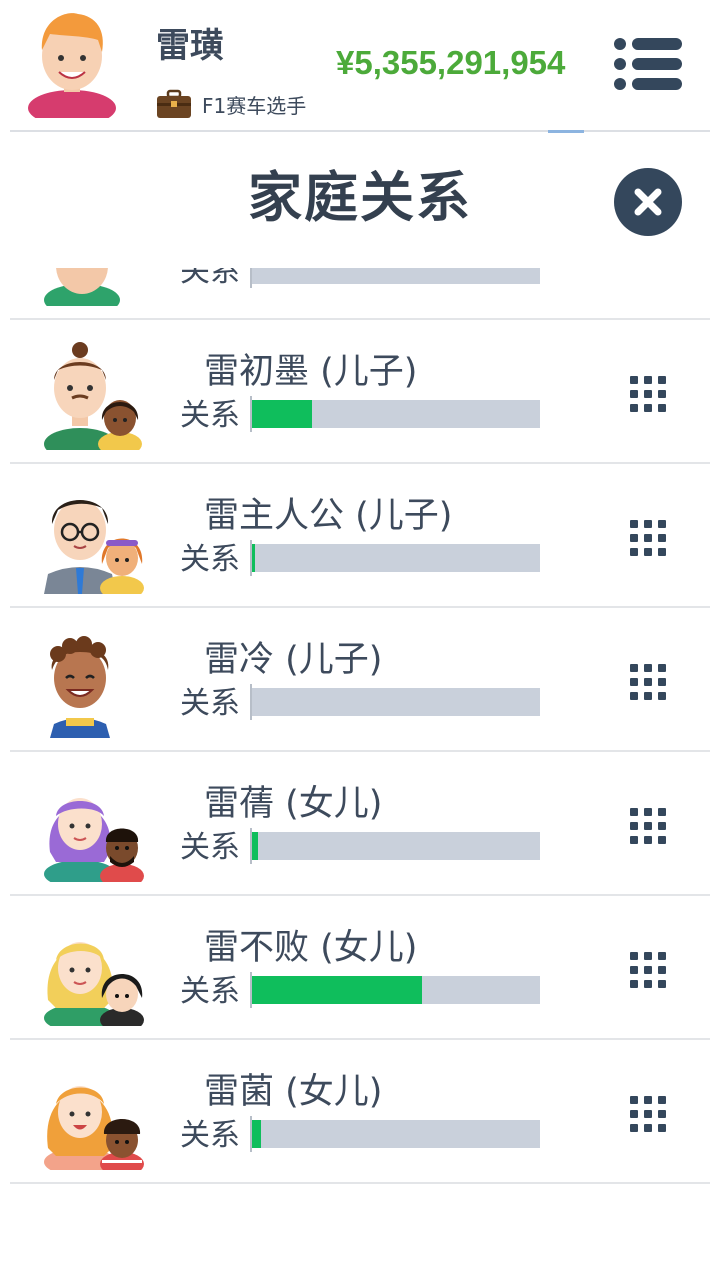  I want to click on header-divider, so click(360, 131).